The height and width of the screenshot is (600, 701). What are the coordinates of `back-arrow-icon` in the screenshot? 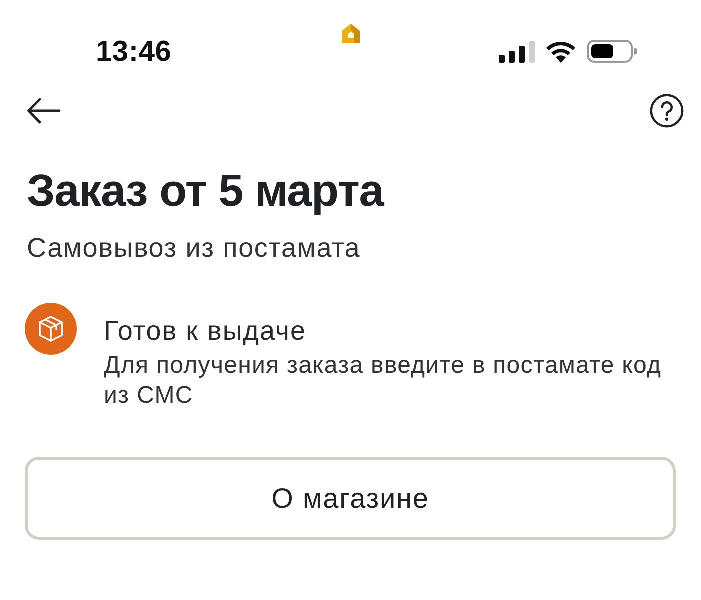 It's located at (44, 111).